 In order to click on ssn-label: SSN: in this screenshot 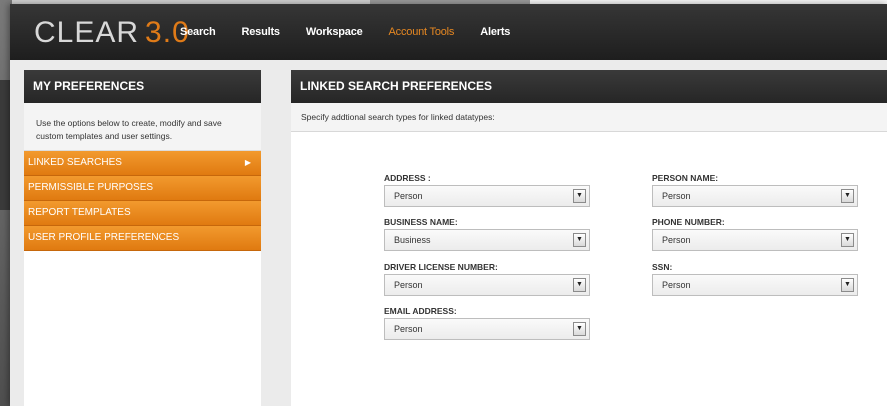, I will do `click(662, 267)`.